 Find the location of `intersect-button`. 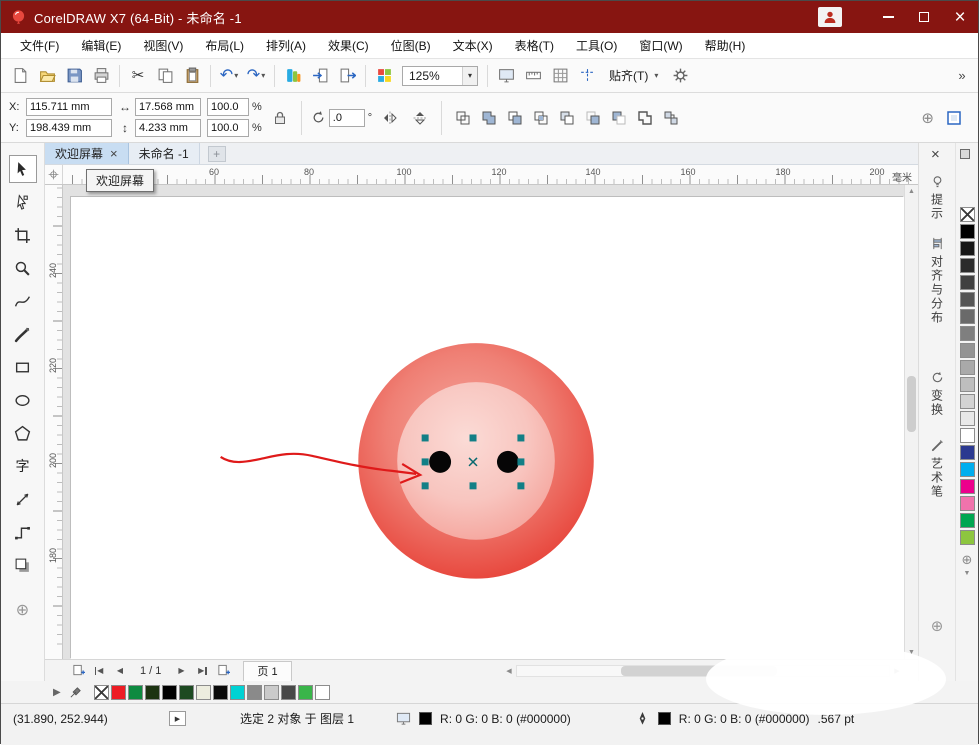

intersect-button is located at coordinates (541, 118).